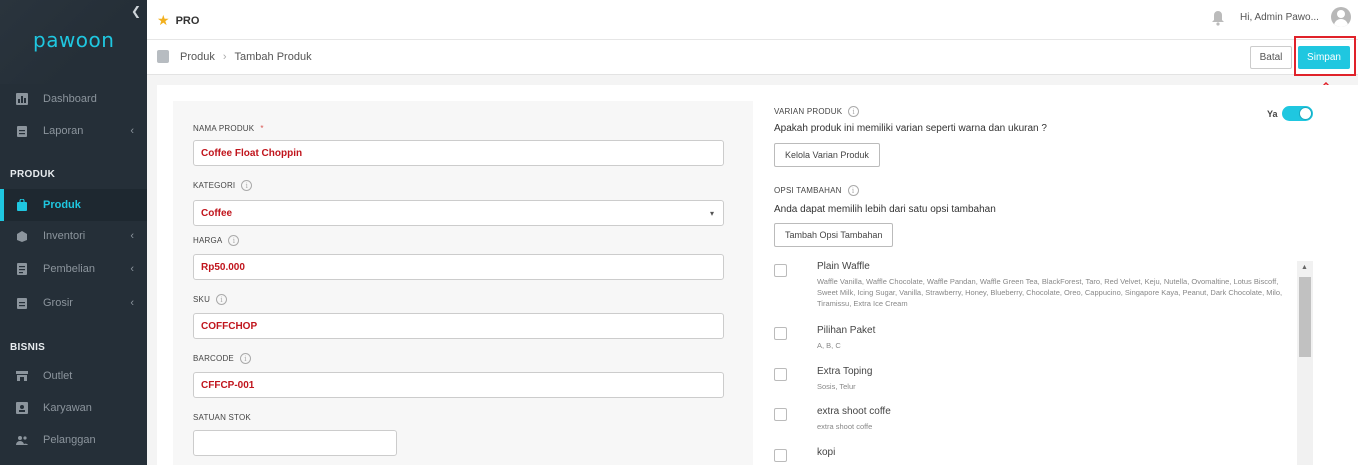  Describe the element at coordinates (458, 153) in the screenshot. I see `product-name-input: Coffee Float Choppin` at that location.